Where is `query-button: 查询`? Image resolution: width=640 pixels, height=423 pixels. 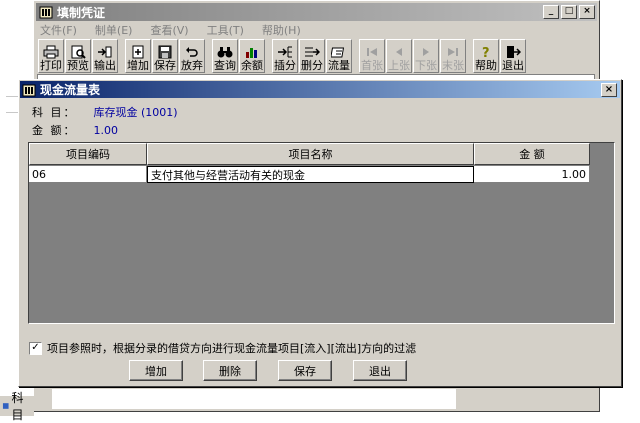 query-button: 查询 is located at coordinates (225, 56).